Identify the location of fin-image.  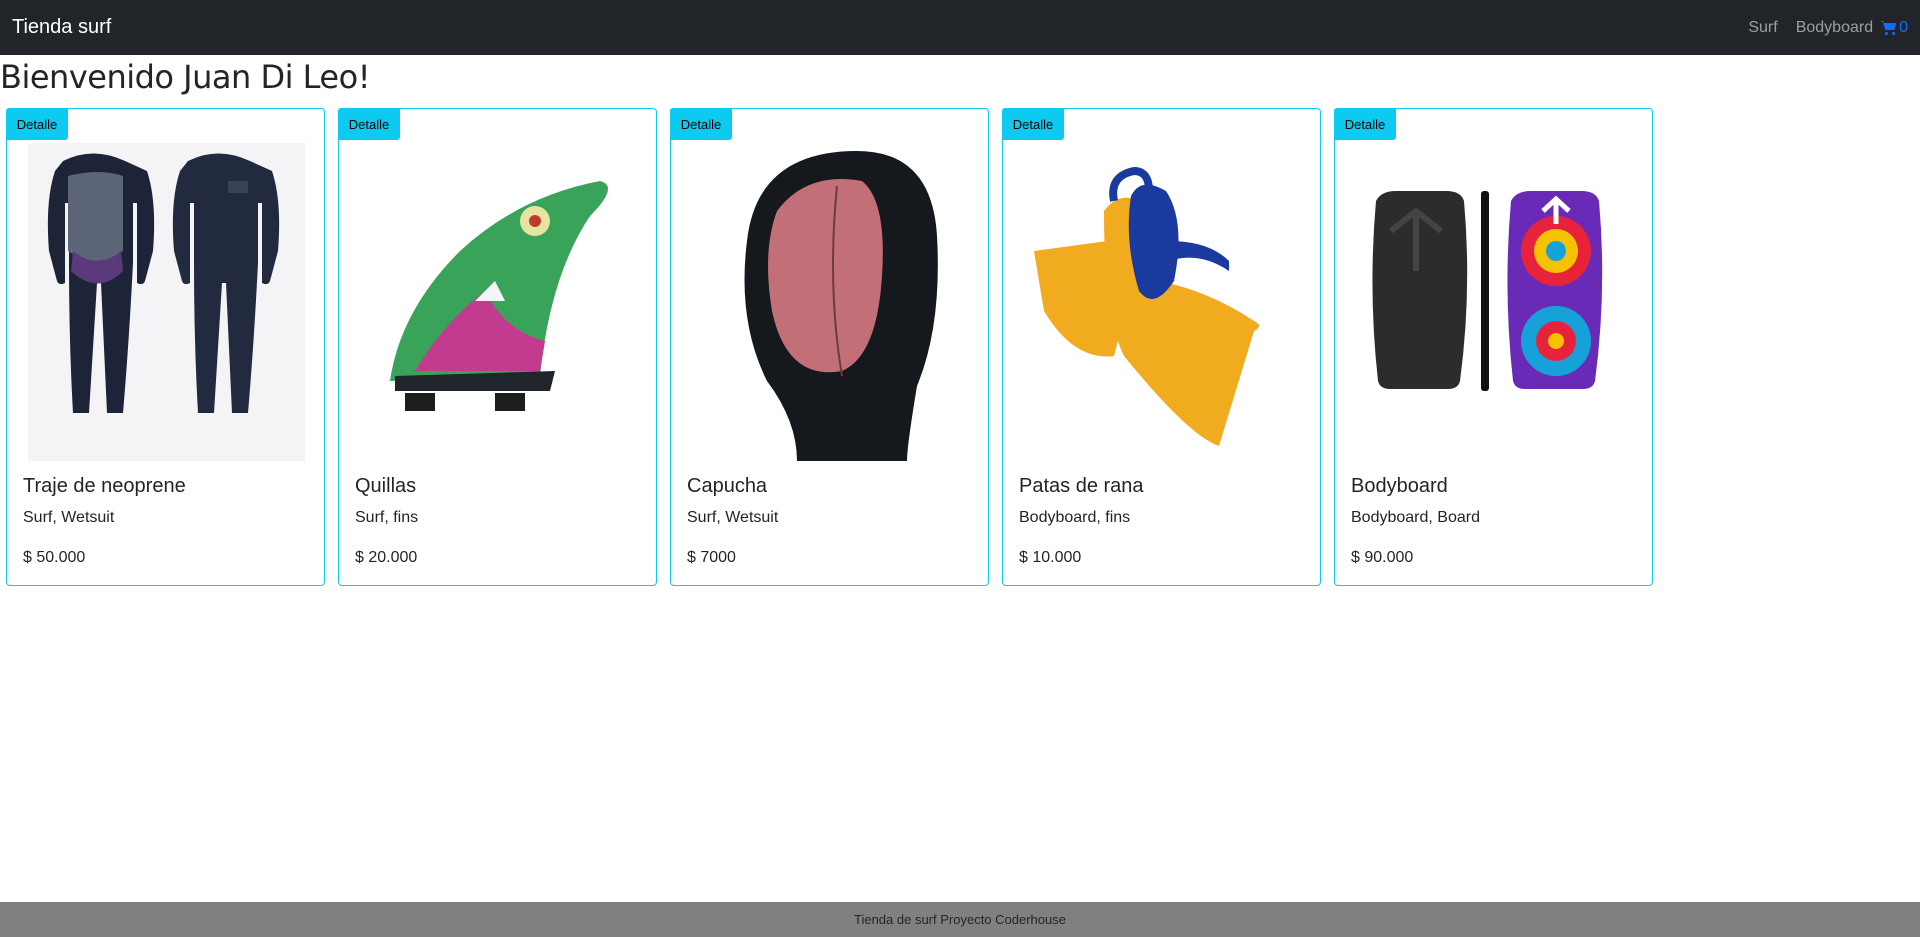
(498, 303).